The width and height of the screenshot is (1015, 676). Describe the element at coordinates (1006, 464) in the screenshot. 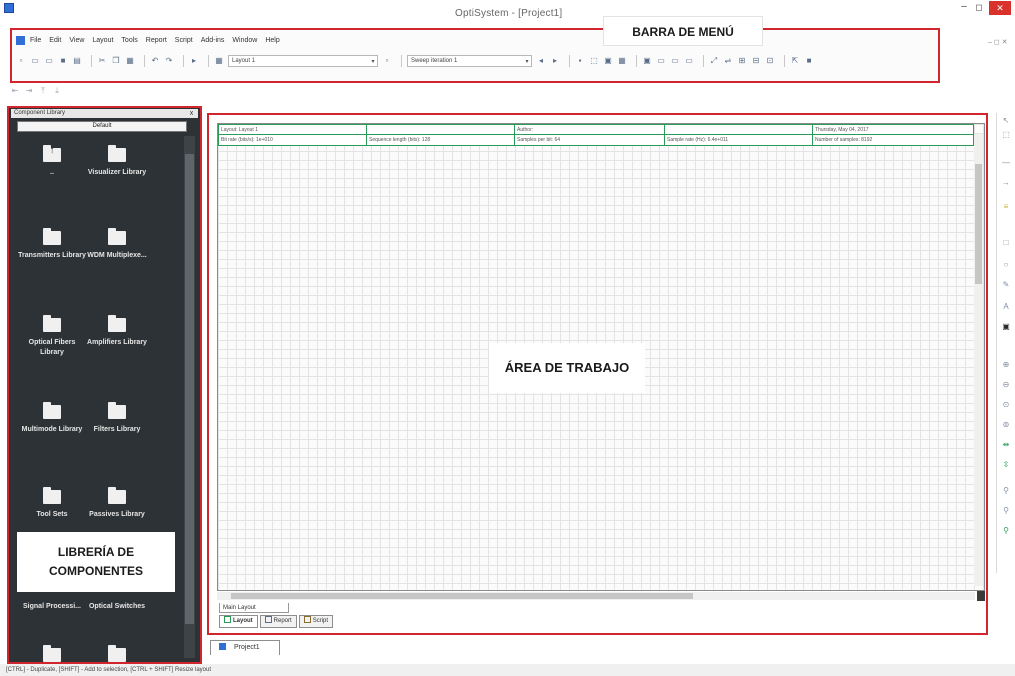

I see `fit-height-icon: ⇳` at that location.